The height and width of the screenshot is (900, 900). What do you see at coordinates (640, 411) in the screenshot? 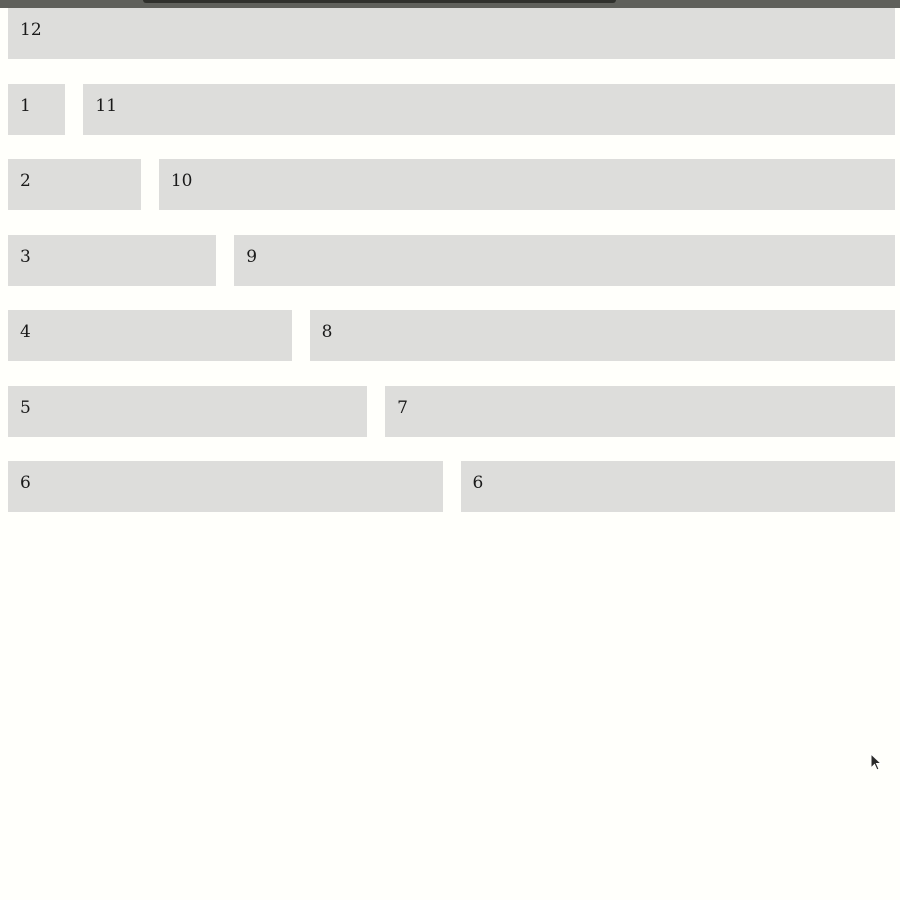
I see `grid-cell-span-7: 7` at bounding box center [640, 411].